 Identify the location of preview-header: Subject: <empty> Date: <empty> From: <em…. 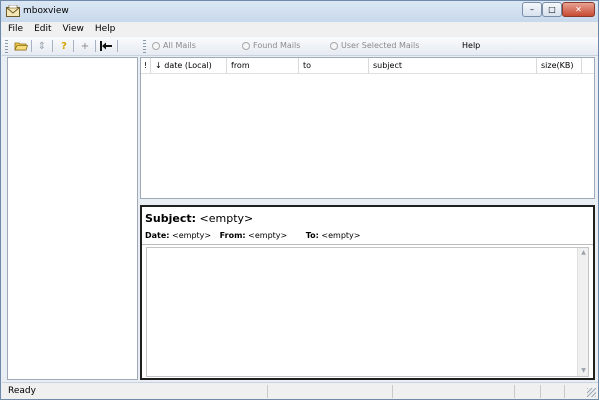
(367, 226).